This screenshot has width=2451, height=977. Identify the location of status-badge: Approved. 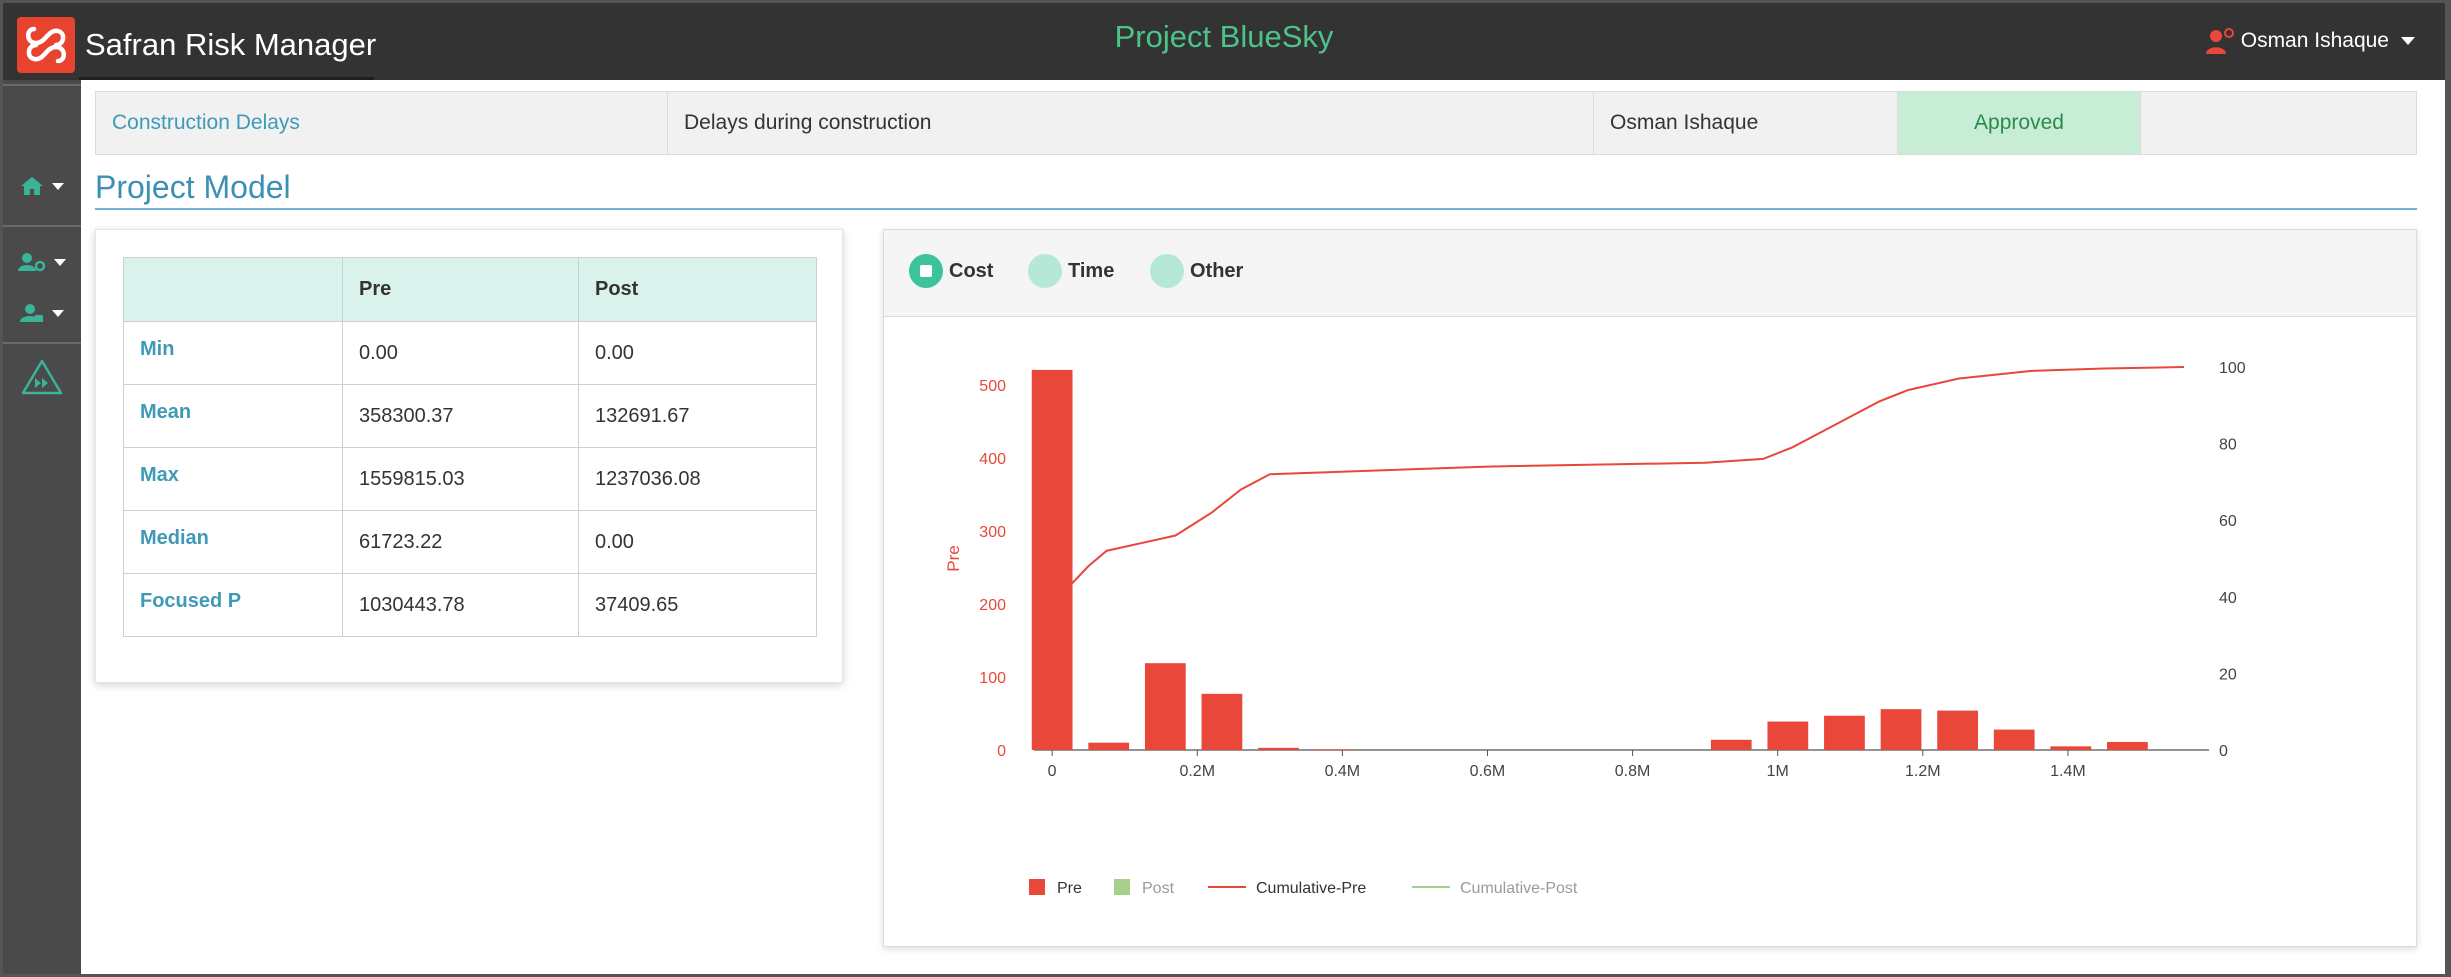
(2019, 123).